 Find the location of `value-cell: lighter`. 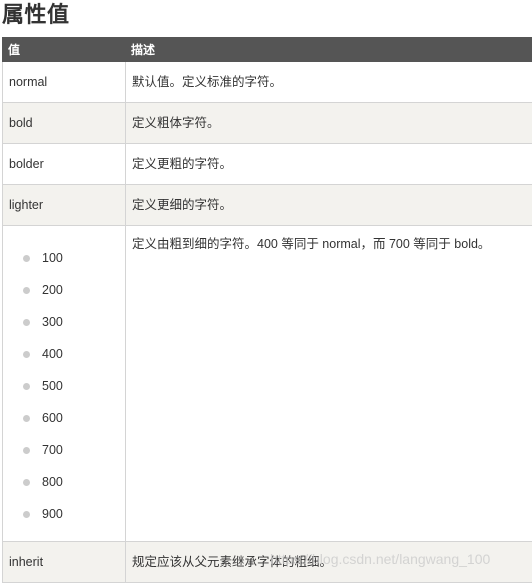

value-cell: lighter is located at coordinates (64, 205).